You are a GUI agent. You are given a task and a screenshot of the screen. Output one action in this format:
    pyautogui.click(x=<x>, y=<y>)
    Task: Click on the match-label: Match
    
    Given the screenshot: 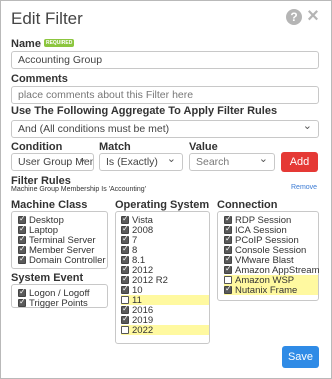 What is the action you would take?
    pyautogui.click(x=115, y=147)
    